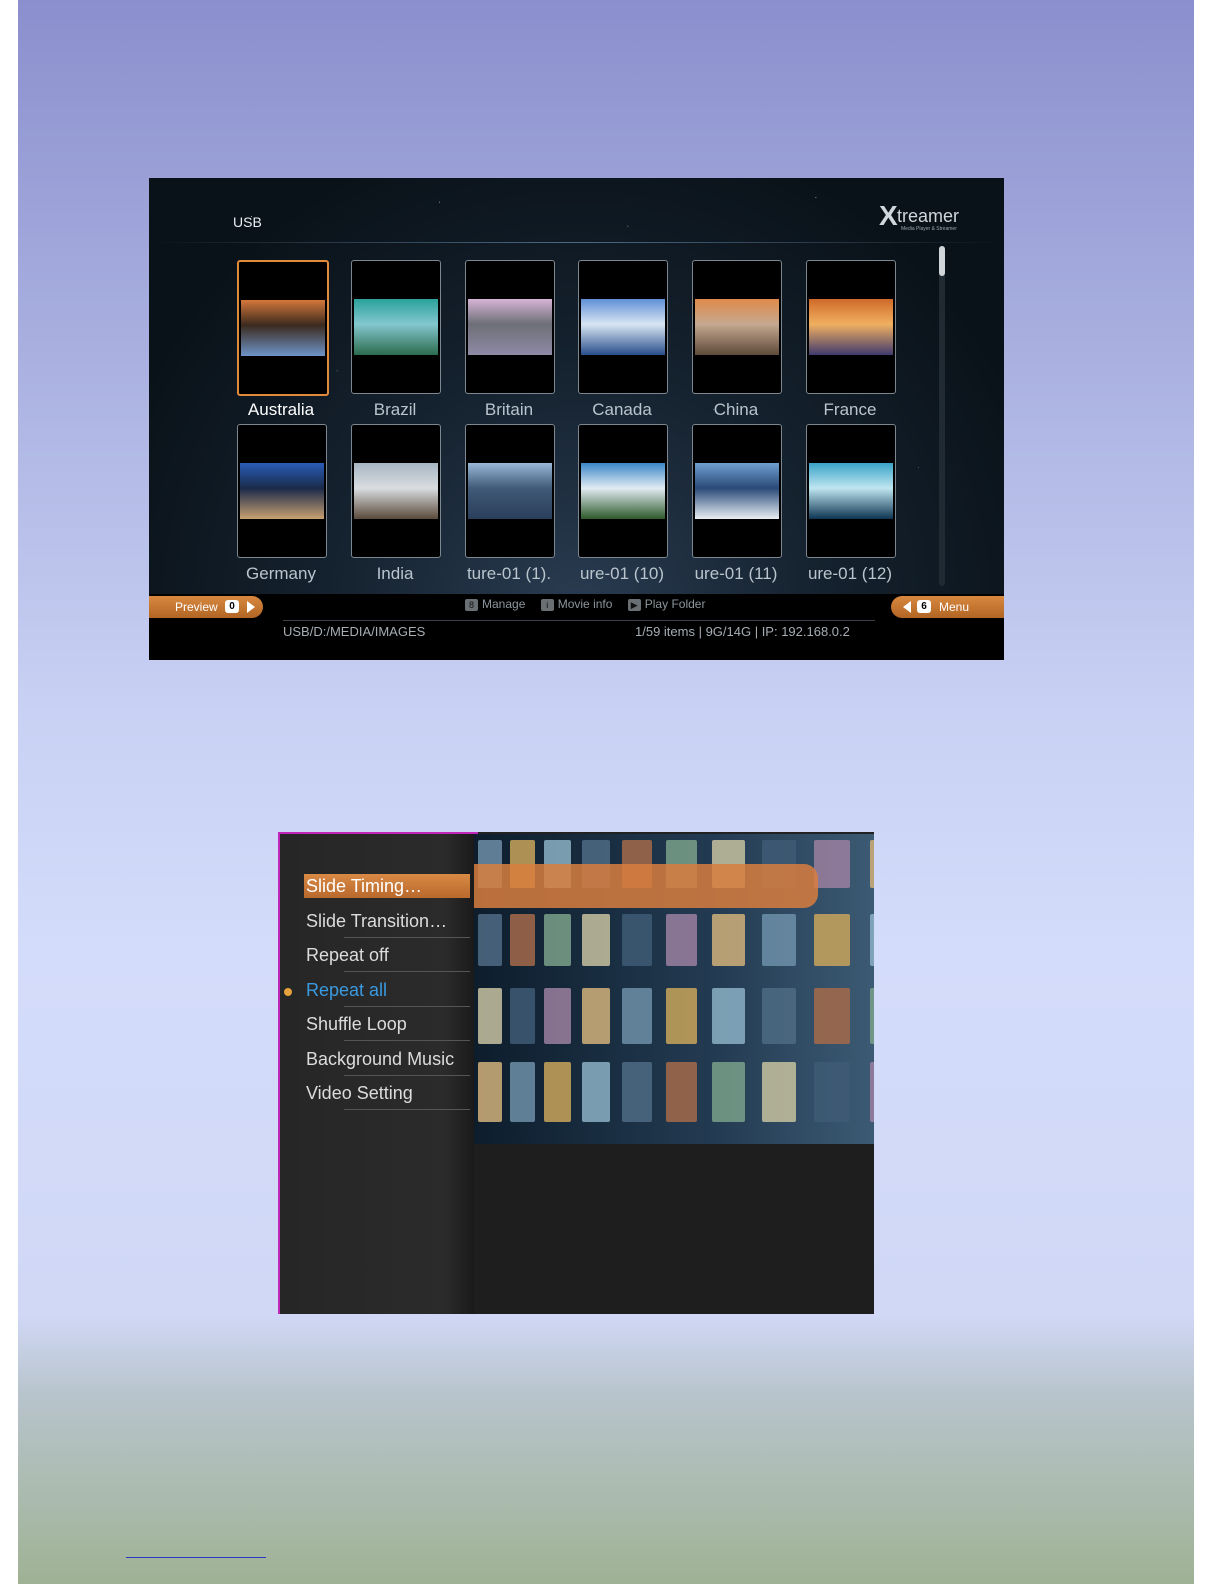 The height and width of the screenshot is (1584, 1224). I want to click on scrollbar-thumb, so click(942, 261).